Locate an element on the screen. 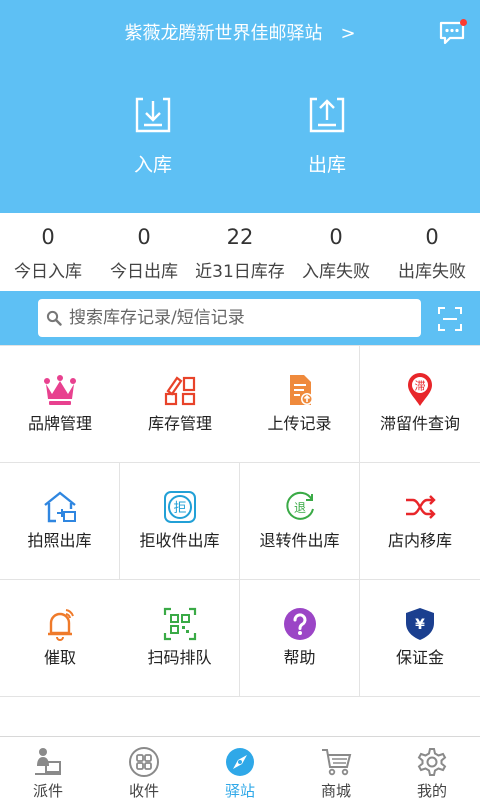  scan-icon is located at coordinates (450, 319).